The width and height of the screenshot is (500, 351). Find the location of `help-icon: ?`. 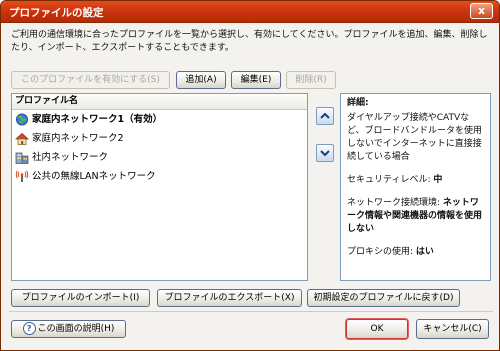

help-icon: ? is located at coordinates (29, 328).